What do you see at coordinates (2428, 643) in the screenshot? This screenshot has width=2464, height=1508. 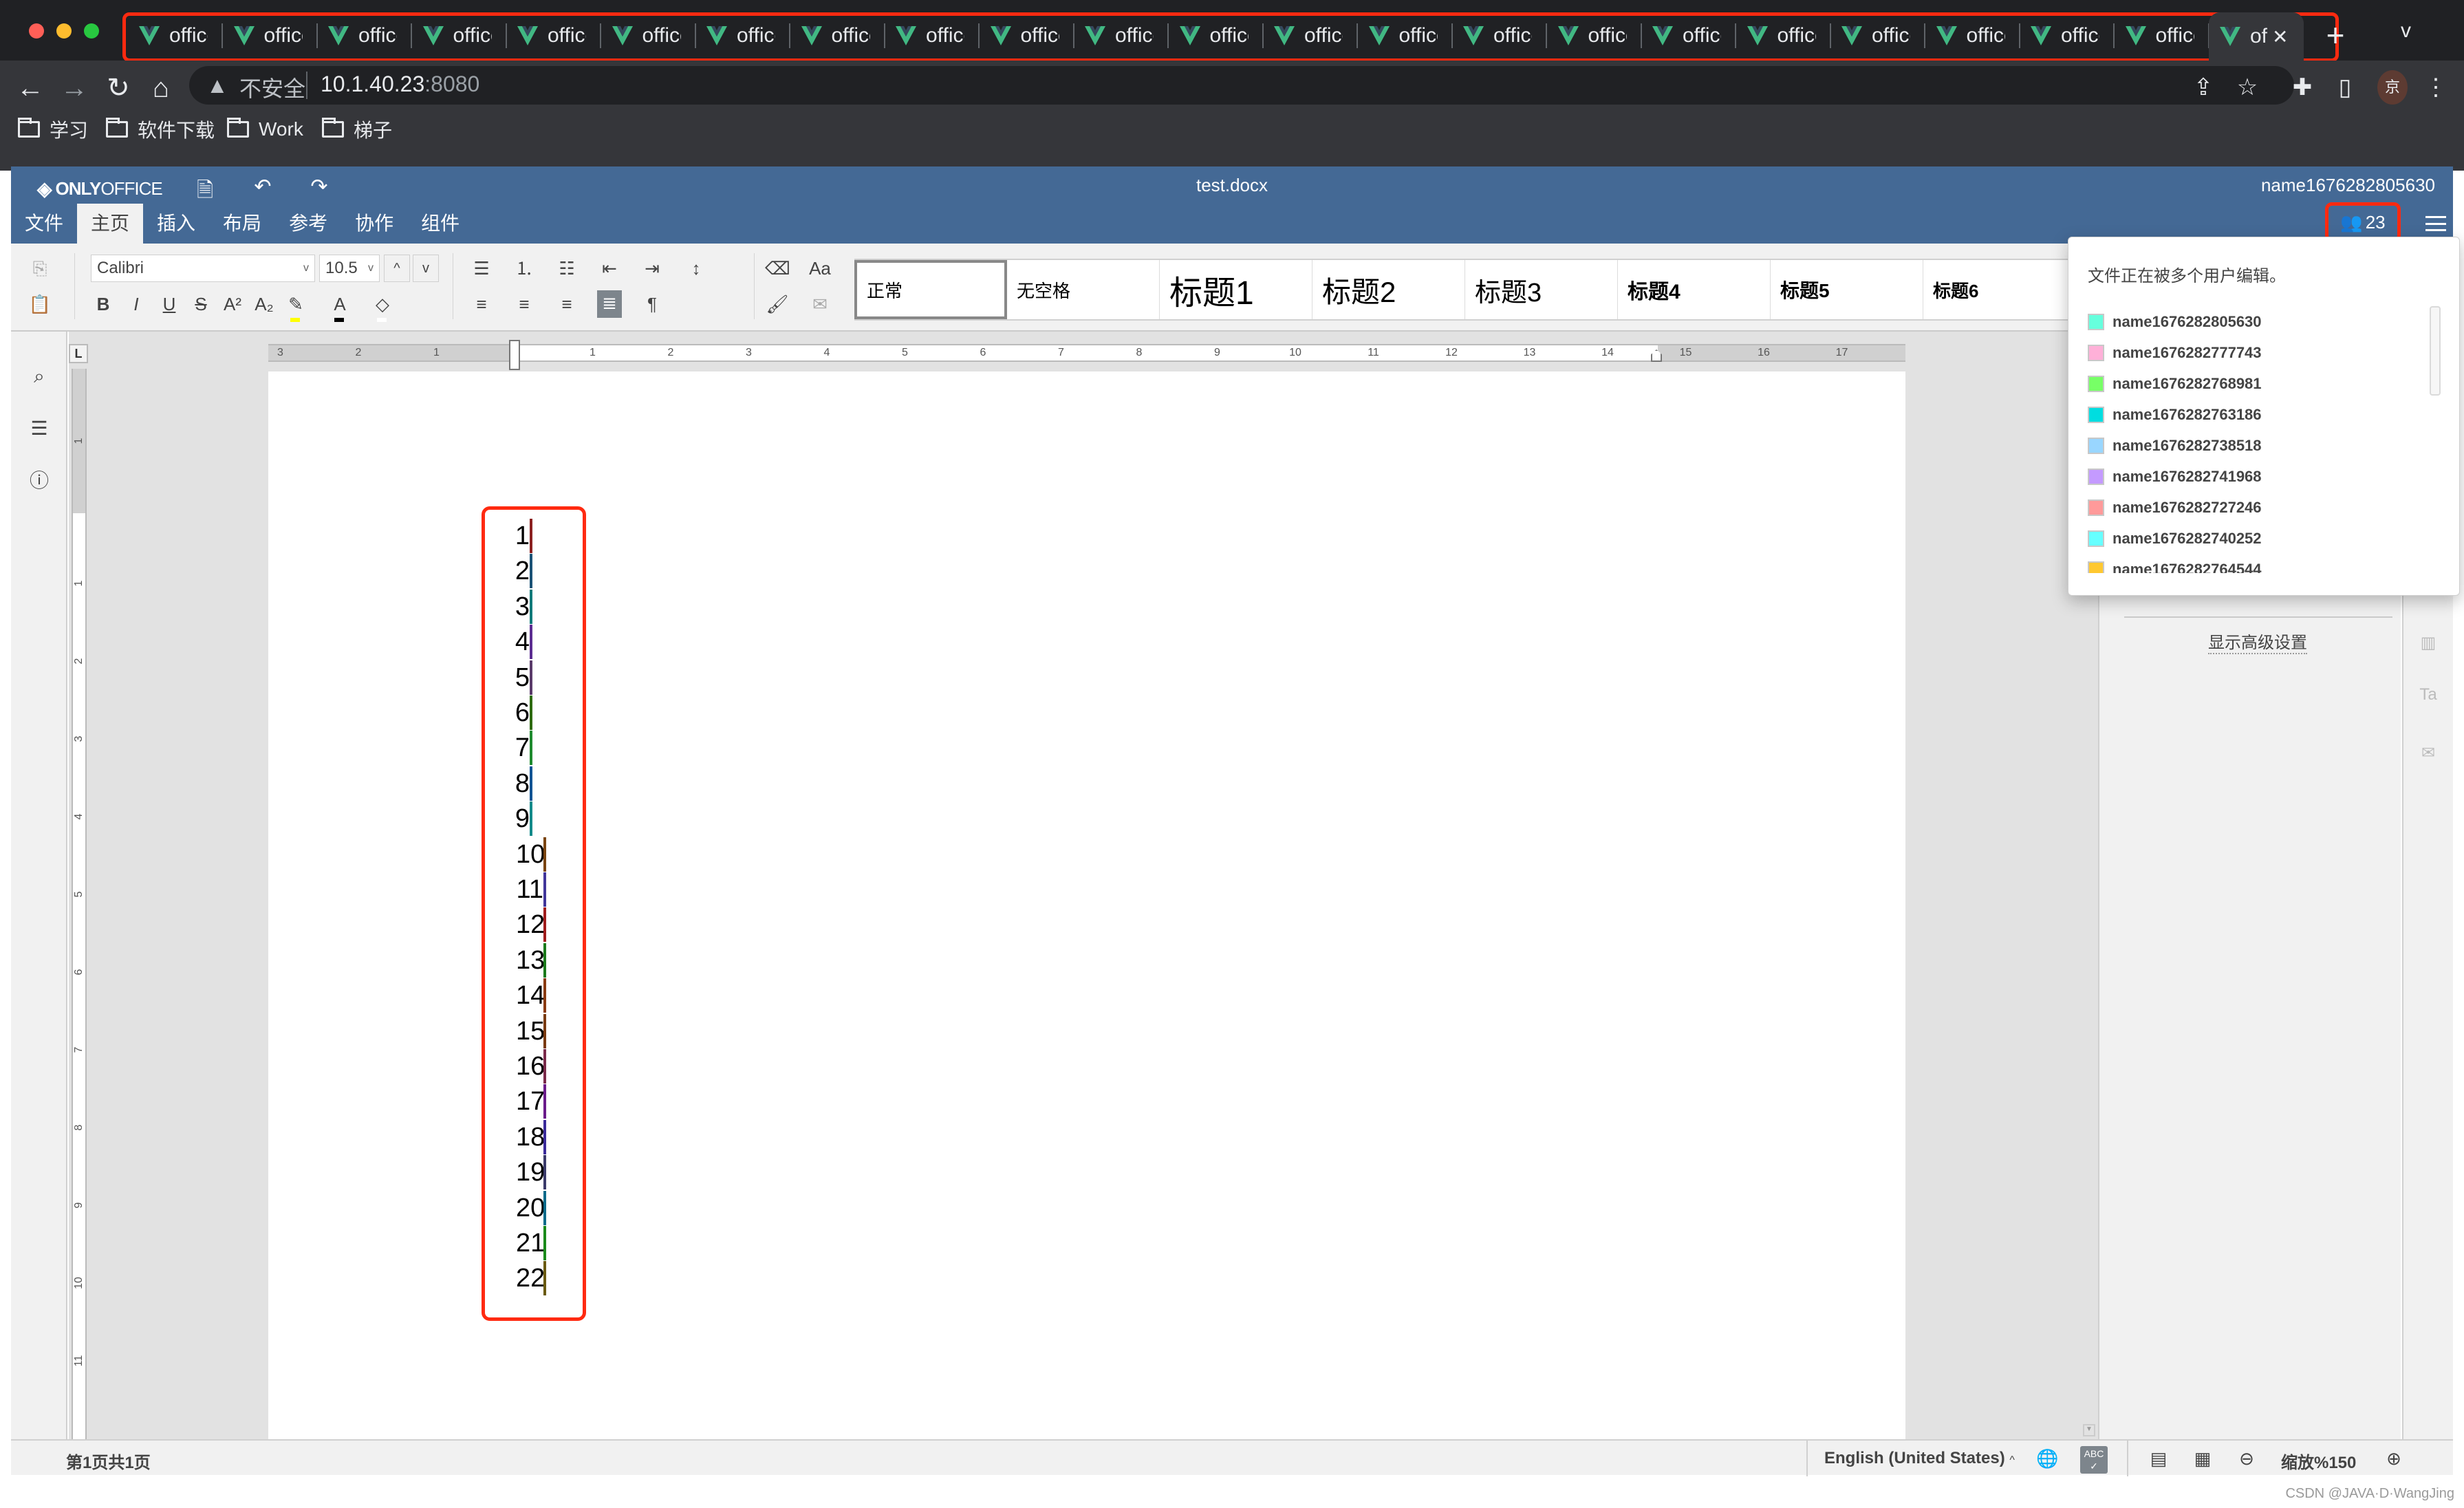 I see `chart-settings-icon: ▥` at bounding box center [2428, 643].